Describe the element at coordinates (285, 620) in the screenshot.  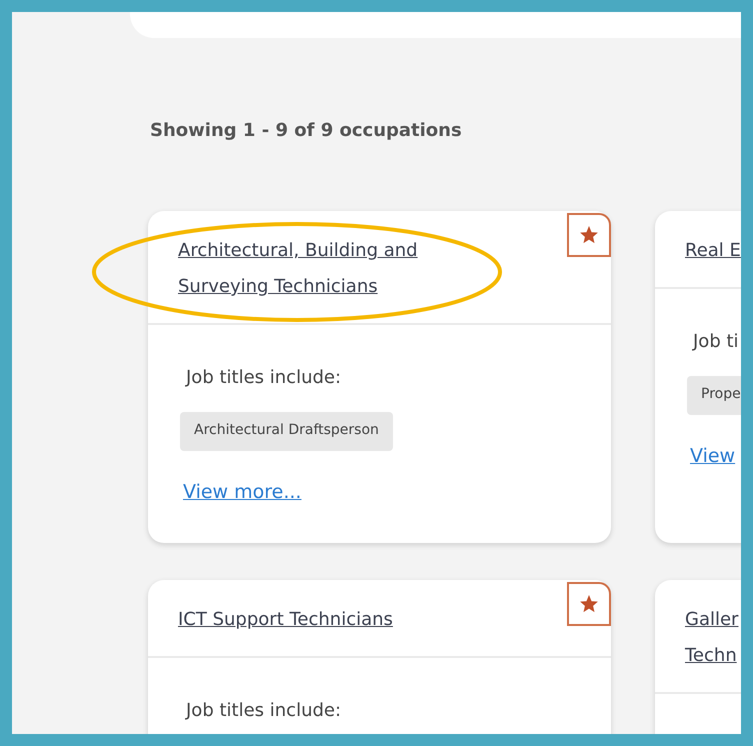
I see `occupation-title-link: ICT Support Technicians` at that location.